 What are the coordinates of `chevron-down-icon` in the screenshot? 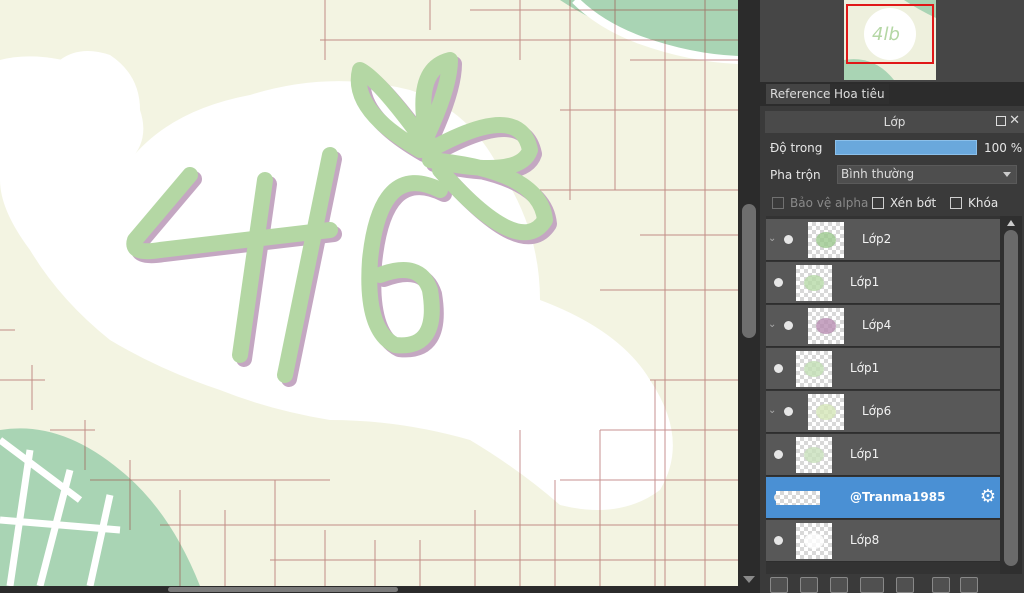 It's located at (1007, 174).